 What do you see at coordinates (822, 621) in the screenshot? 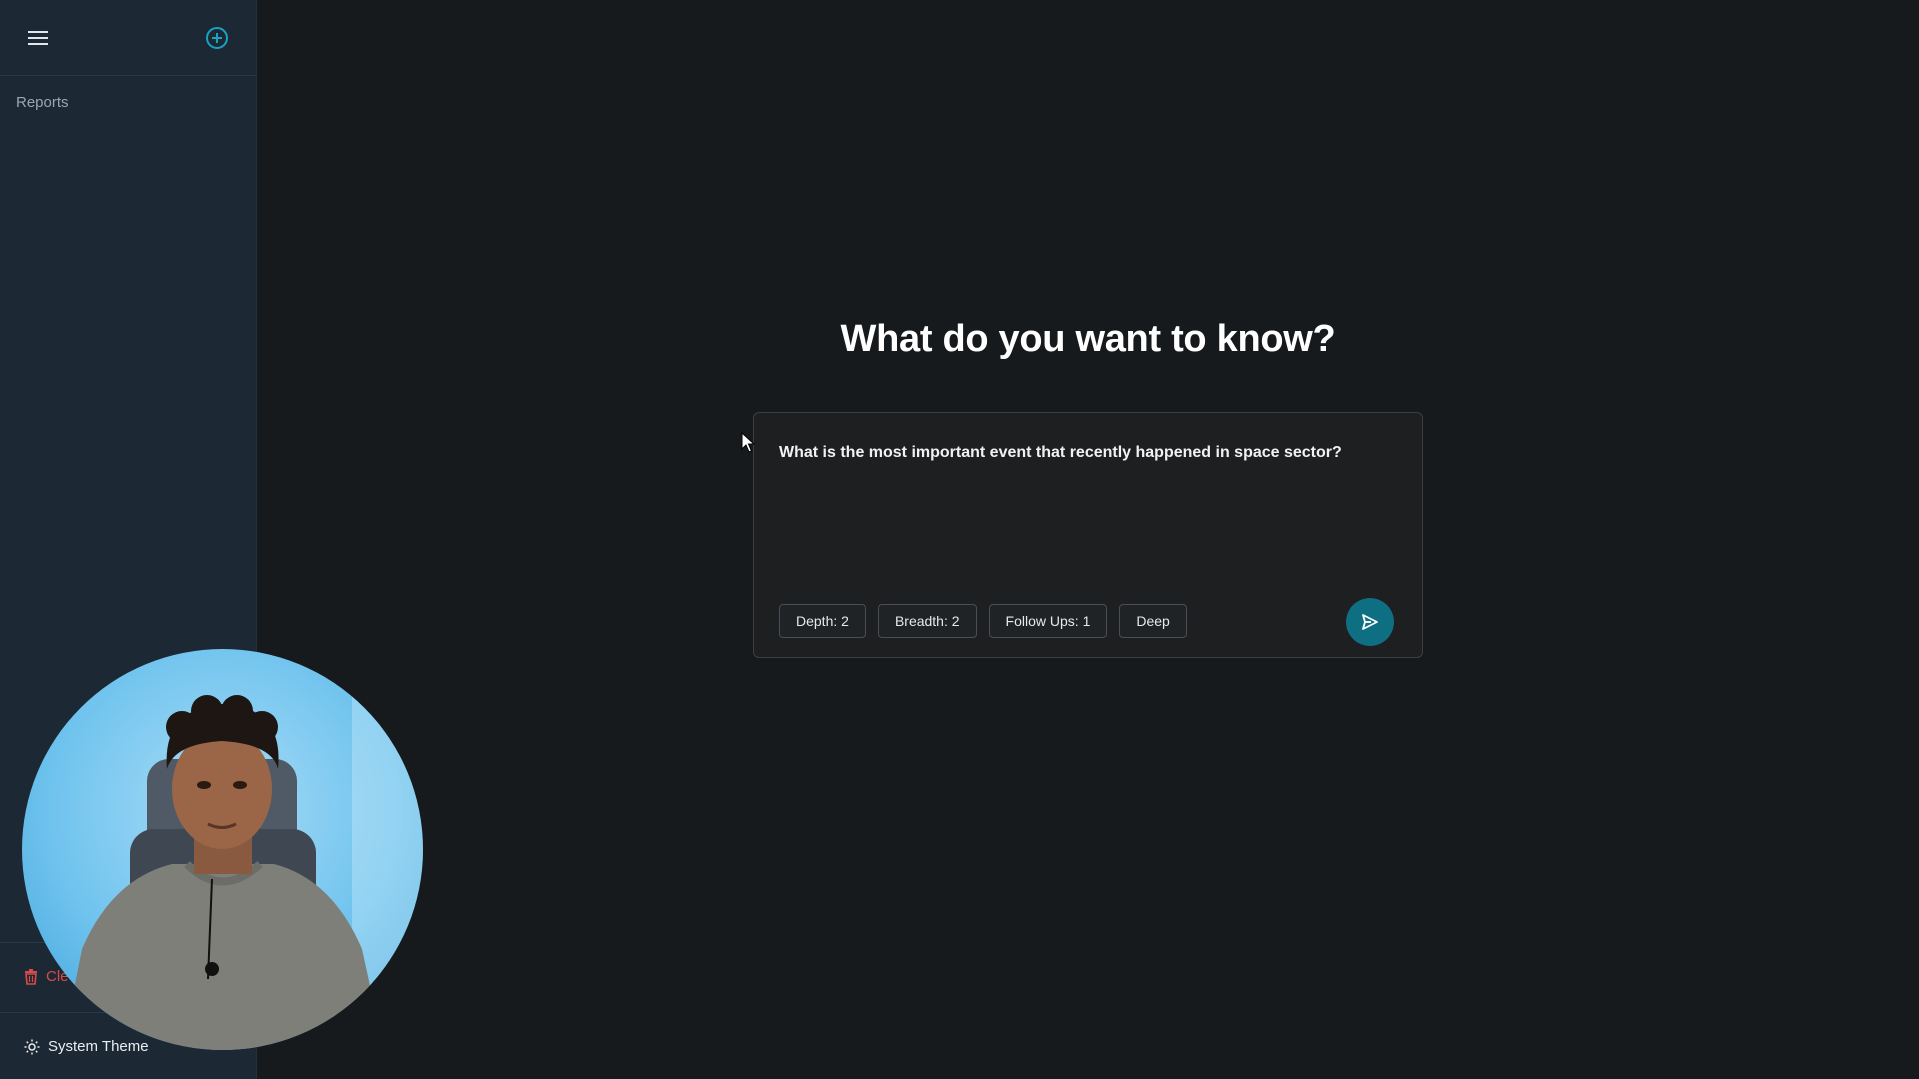
I see `depth-chip: Depth: 2` at bounding box center [822, 621].